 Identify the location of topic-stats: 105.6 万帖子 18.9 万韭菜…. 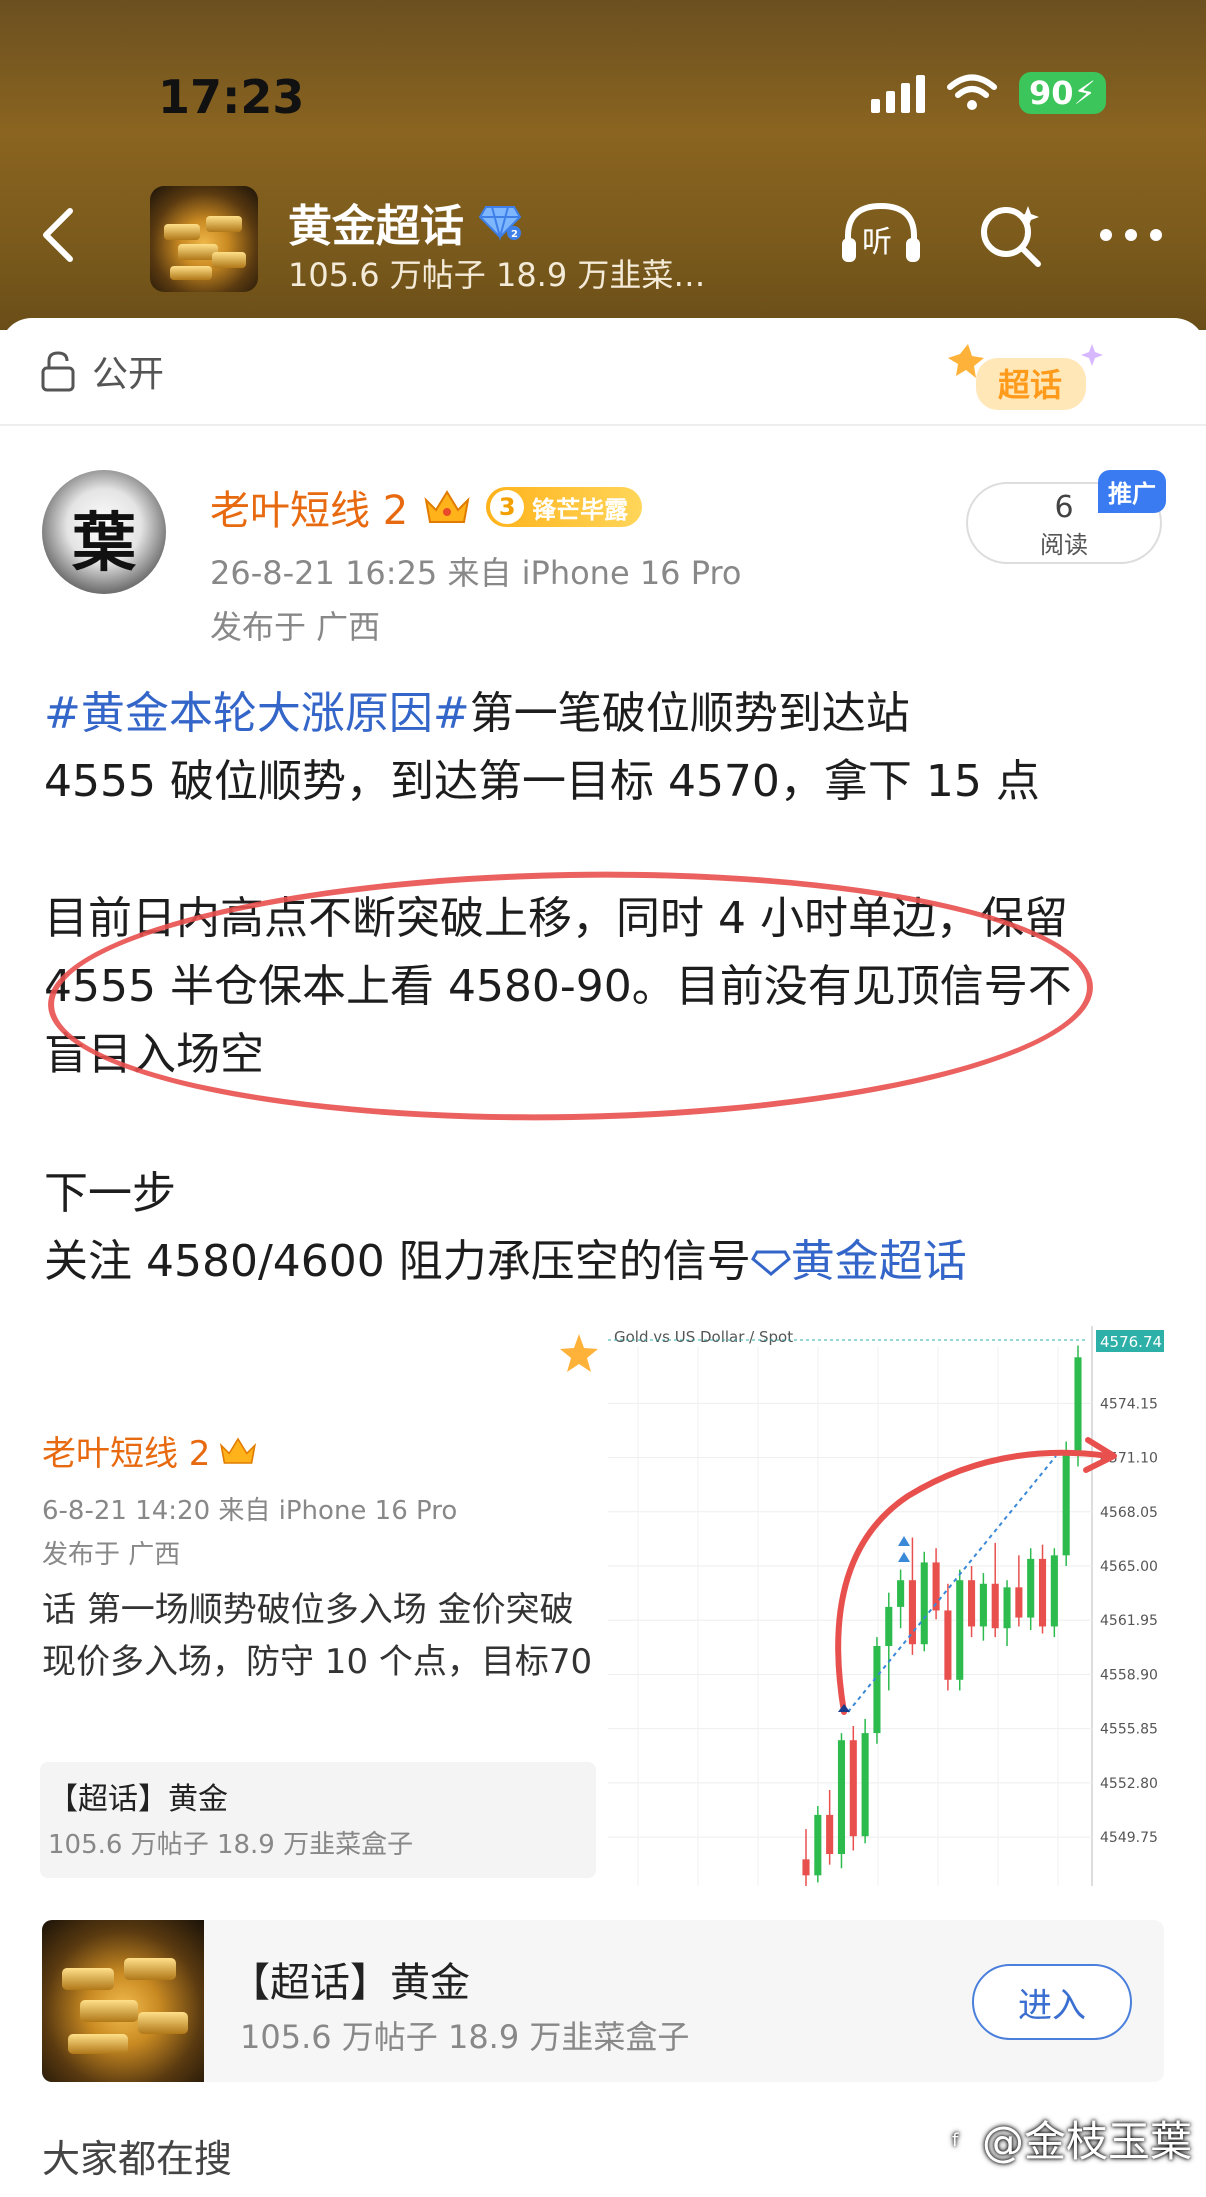
(497, 275).